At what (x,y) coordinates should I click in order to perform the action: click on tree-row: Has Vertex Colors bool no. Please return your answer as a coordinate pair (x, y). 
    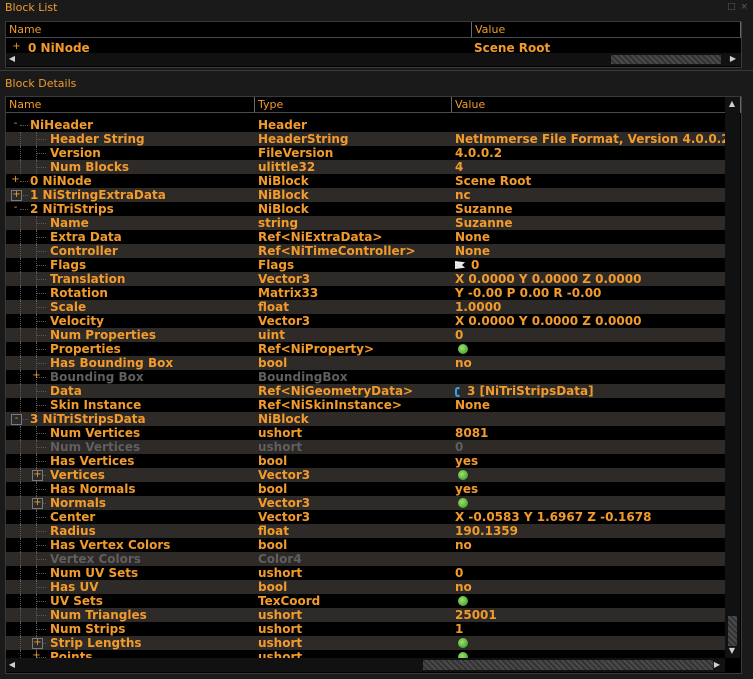
    Looking at the image, I should click on (365, 545).